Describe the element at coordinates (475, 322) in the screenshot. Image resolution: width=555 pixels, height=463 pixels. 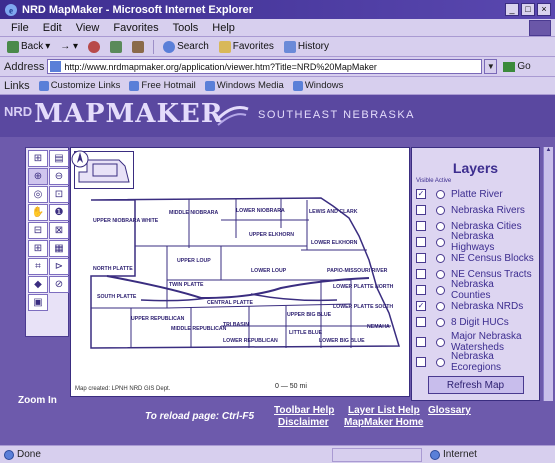
I see `layer-row: 8 Digit HUCs` at that location.